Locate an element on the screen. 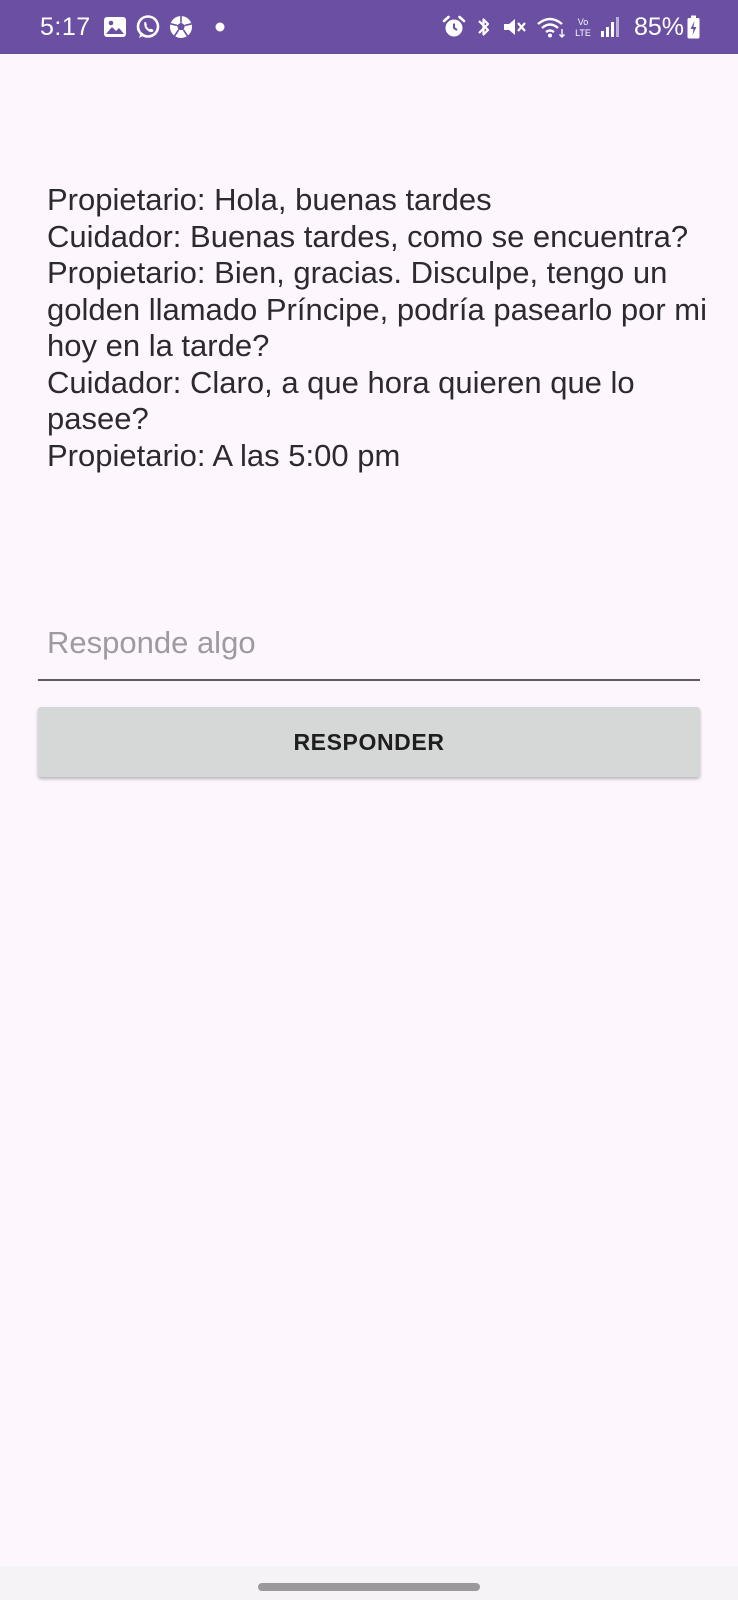 The height and width of the screenshot is (1600, 738). battery-percentage: 85% is located at coordinates (658, 26).